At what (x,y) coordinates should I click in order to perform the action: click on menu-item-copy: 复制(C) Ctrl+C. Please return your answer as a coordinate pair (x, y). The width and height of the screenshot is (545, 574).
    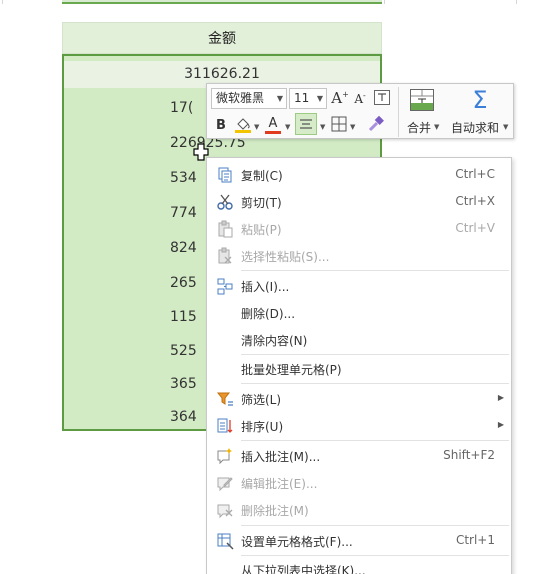
    Looking at the image, I should click on (359, 174).